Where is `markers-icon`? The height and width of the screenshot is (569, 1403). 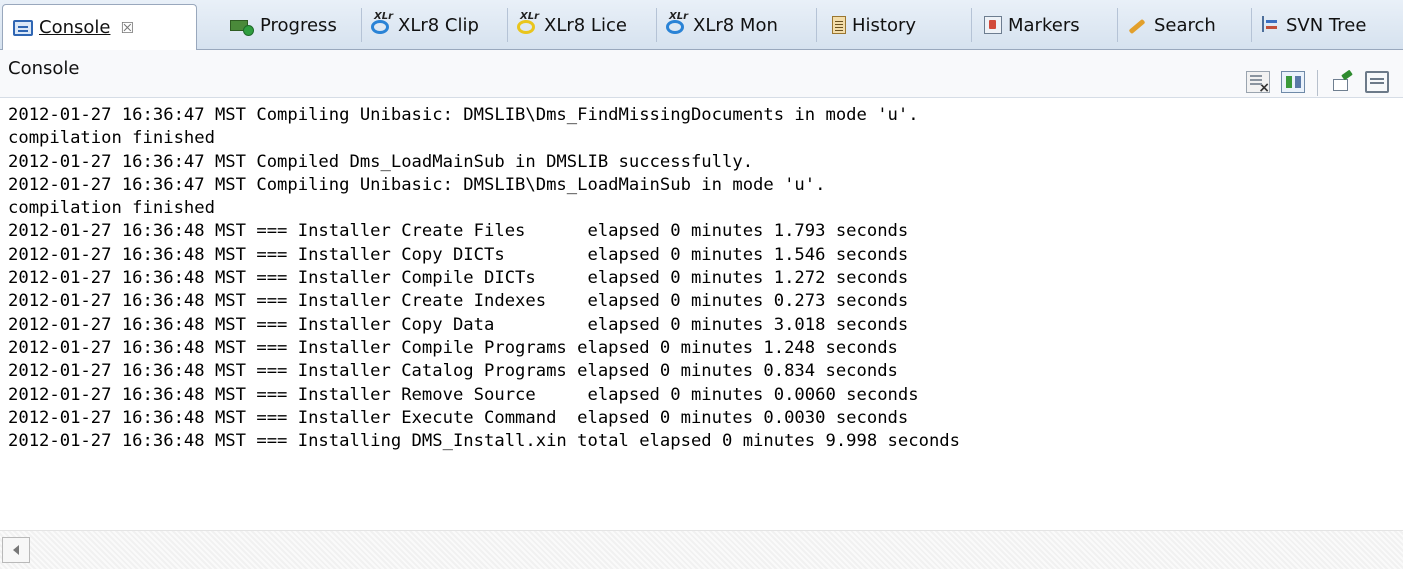 markers-icon is located at coordinates (993, 25).